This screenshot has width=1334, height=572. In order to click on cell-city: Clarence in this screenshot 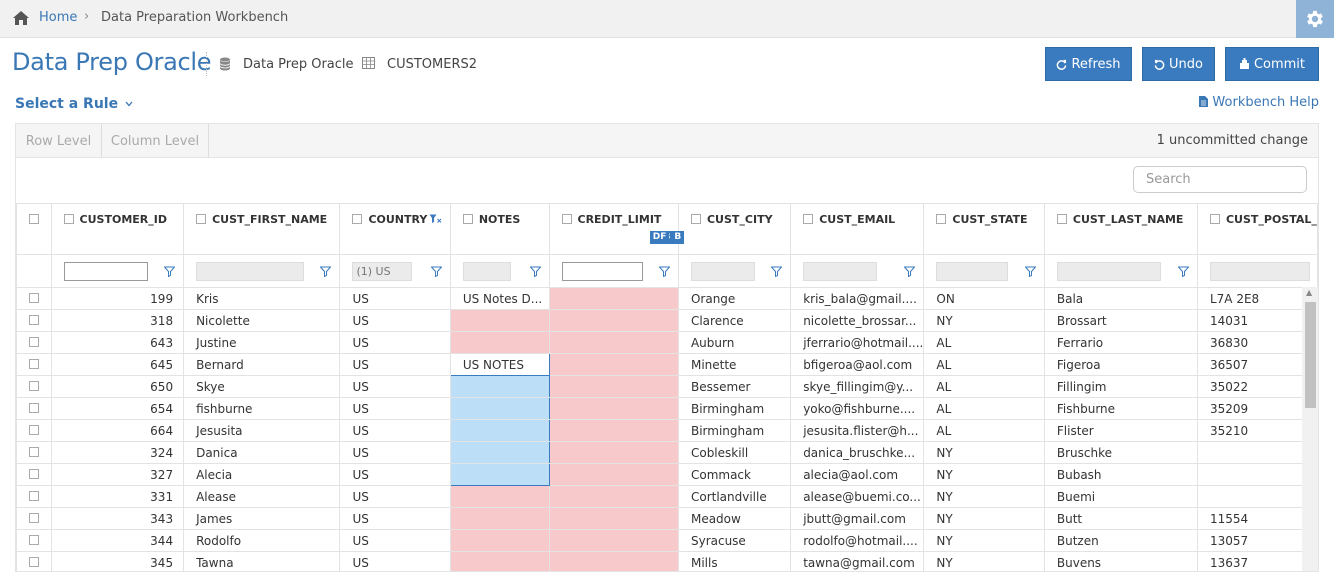, I will do `click(734, 320)`.